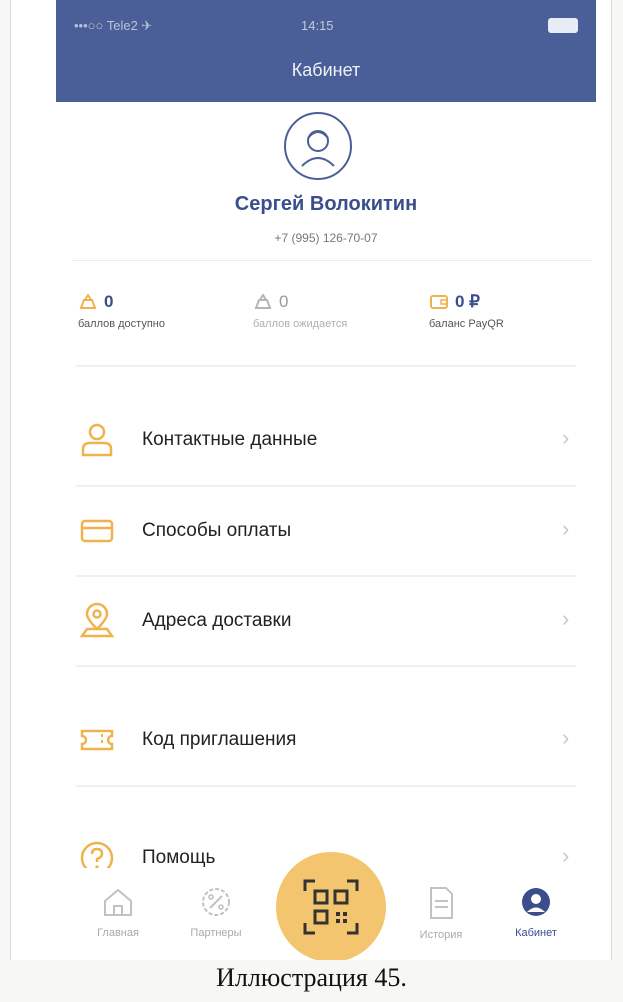  Describe the element at coordinates (263, 301) in the screenshot. I see `coin-stack-outline-icon` at that location.